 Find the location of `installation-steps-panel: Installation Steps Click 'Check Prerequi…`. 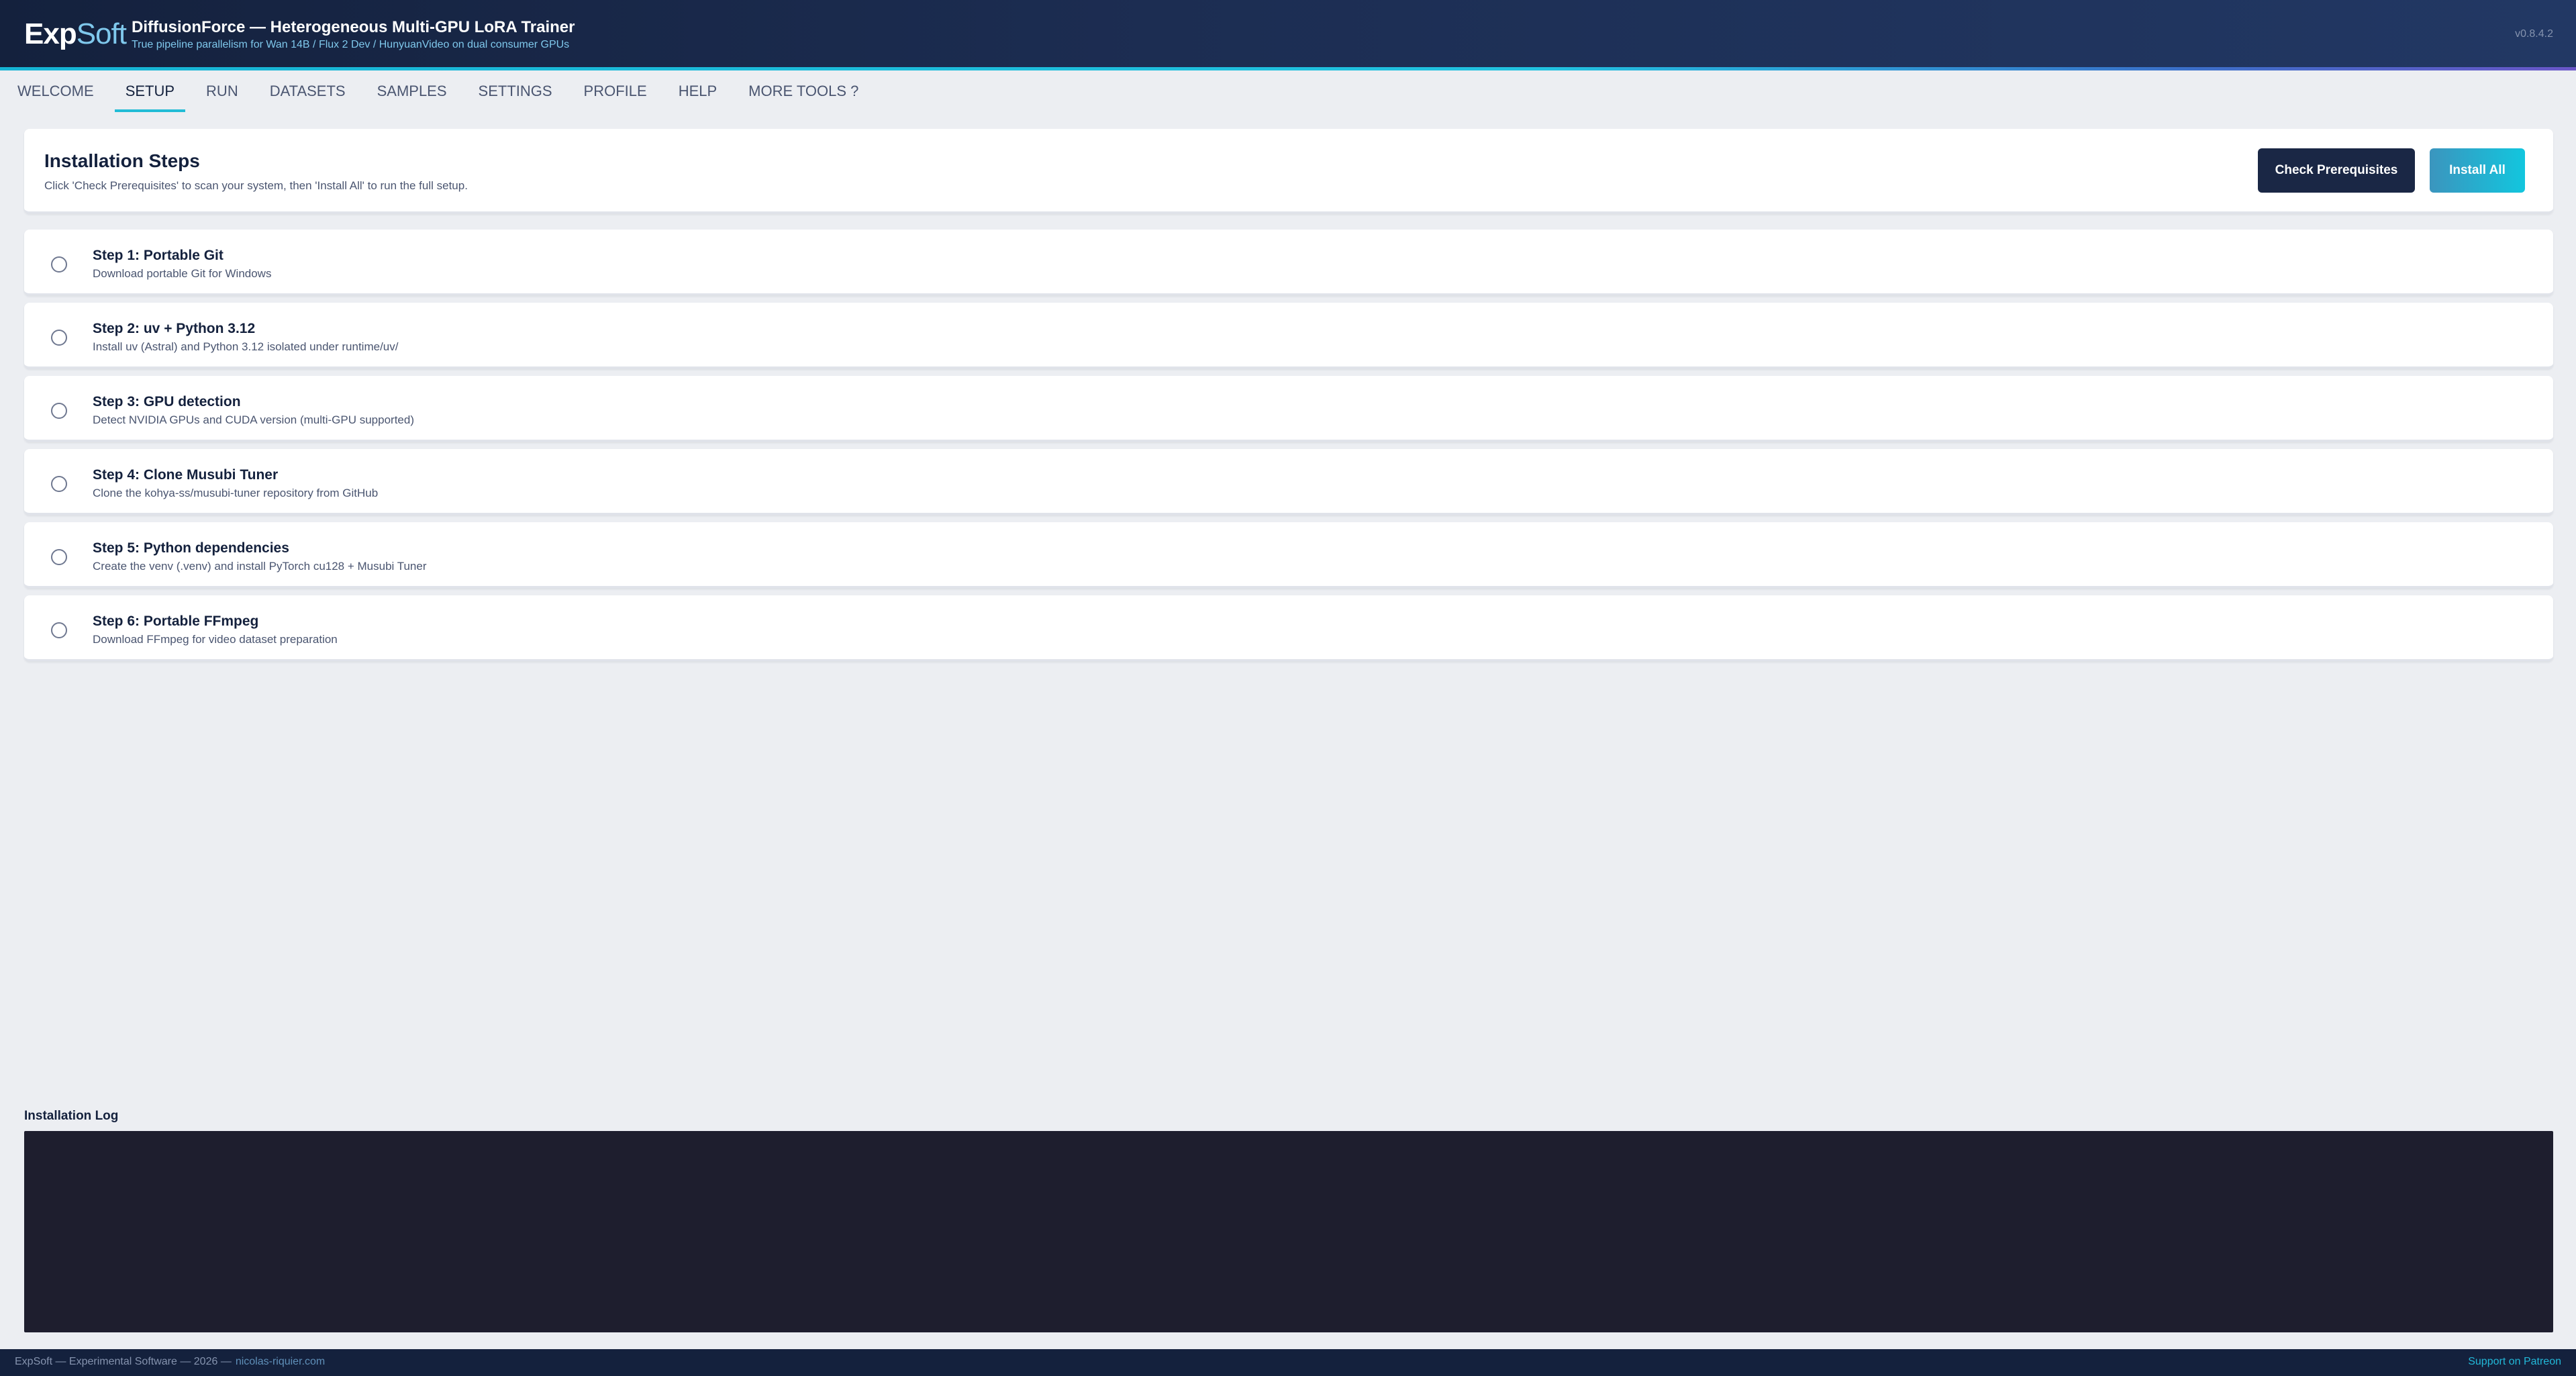

installation-steps-panel: Installation Steps Click 'Check Prerequi… is located at coordinates (1288, 171).